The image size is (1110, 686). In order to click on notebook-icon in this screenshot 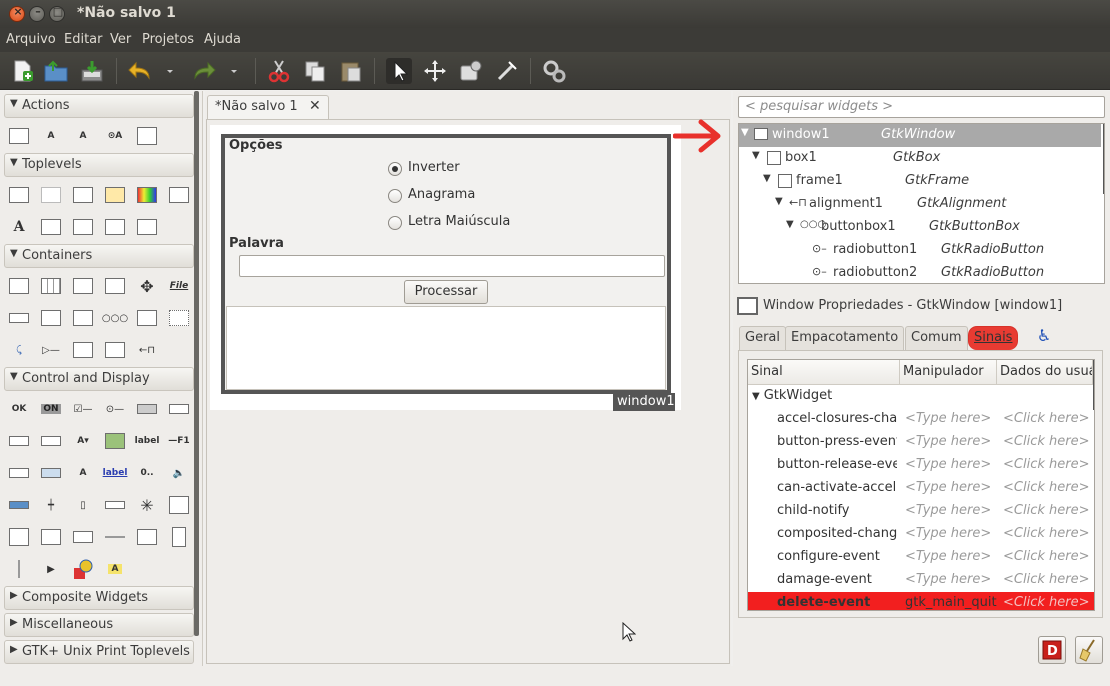, I will do `click(83, 286)`.